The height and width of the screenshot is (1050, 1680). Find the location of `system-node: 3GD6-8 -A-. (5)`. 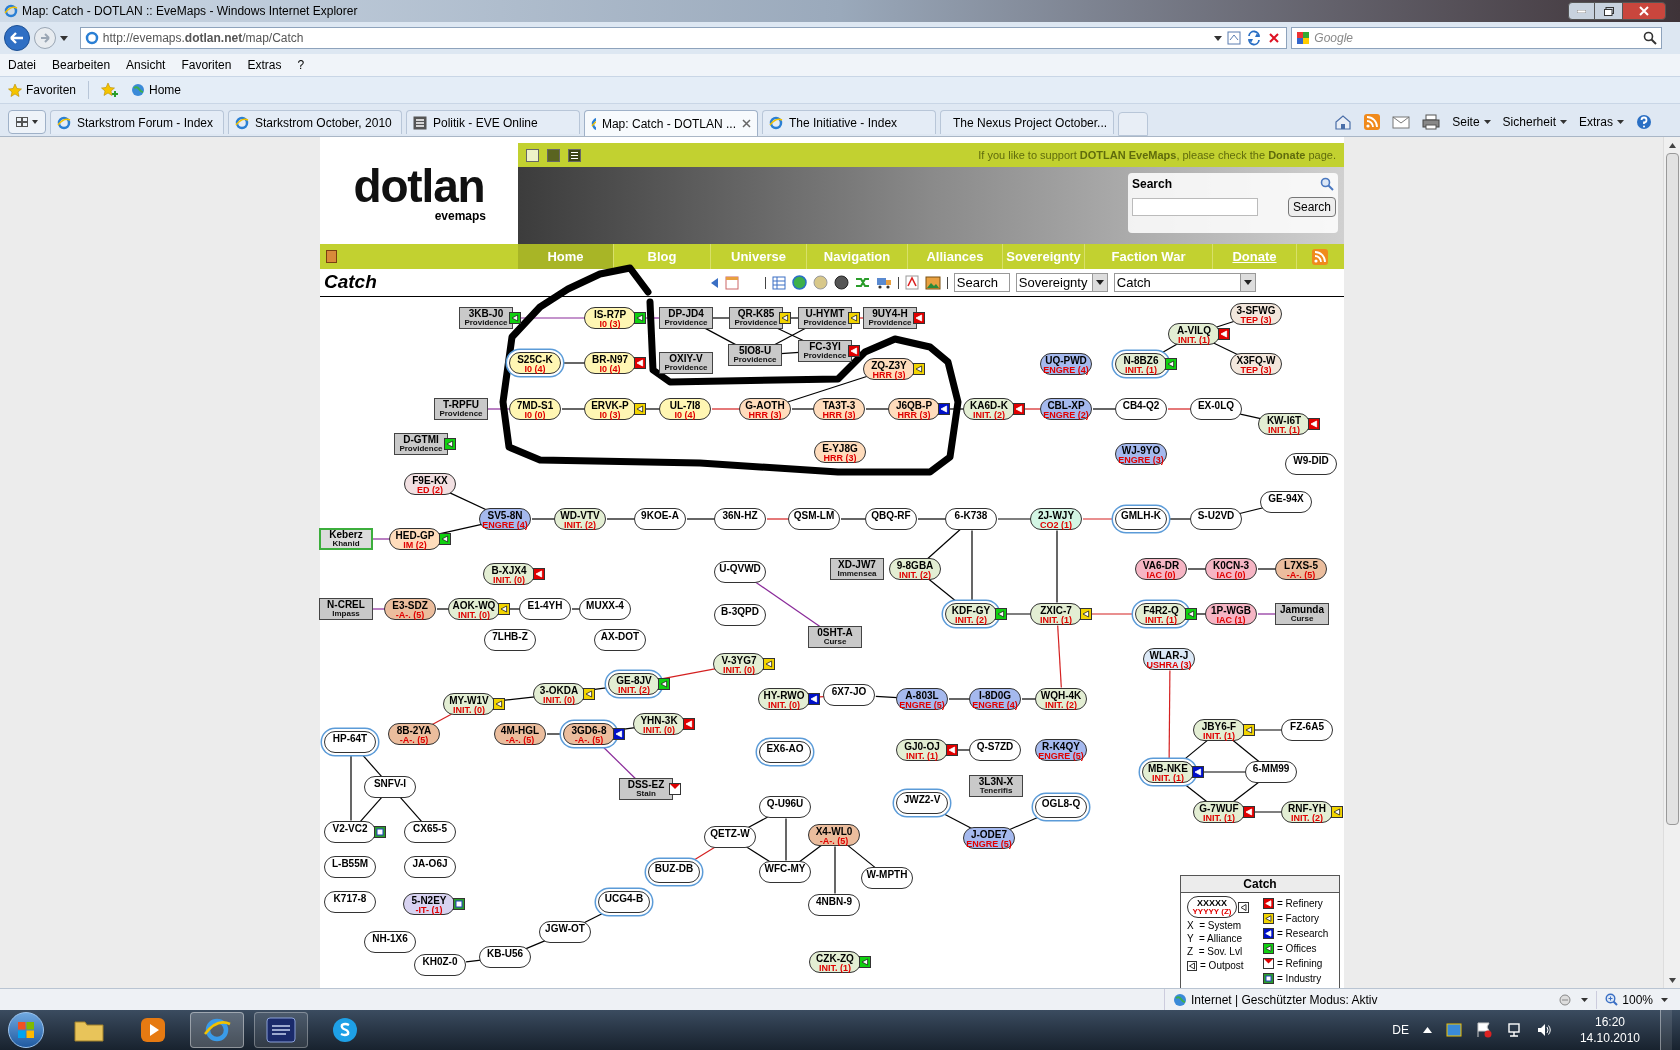

system-node: 3GD6-8 -A-. (5) is located at coordinates (589, 734).